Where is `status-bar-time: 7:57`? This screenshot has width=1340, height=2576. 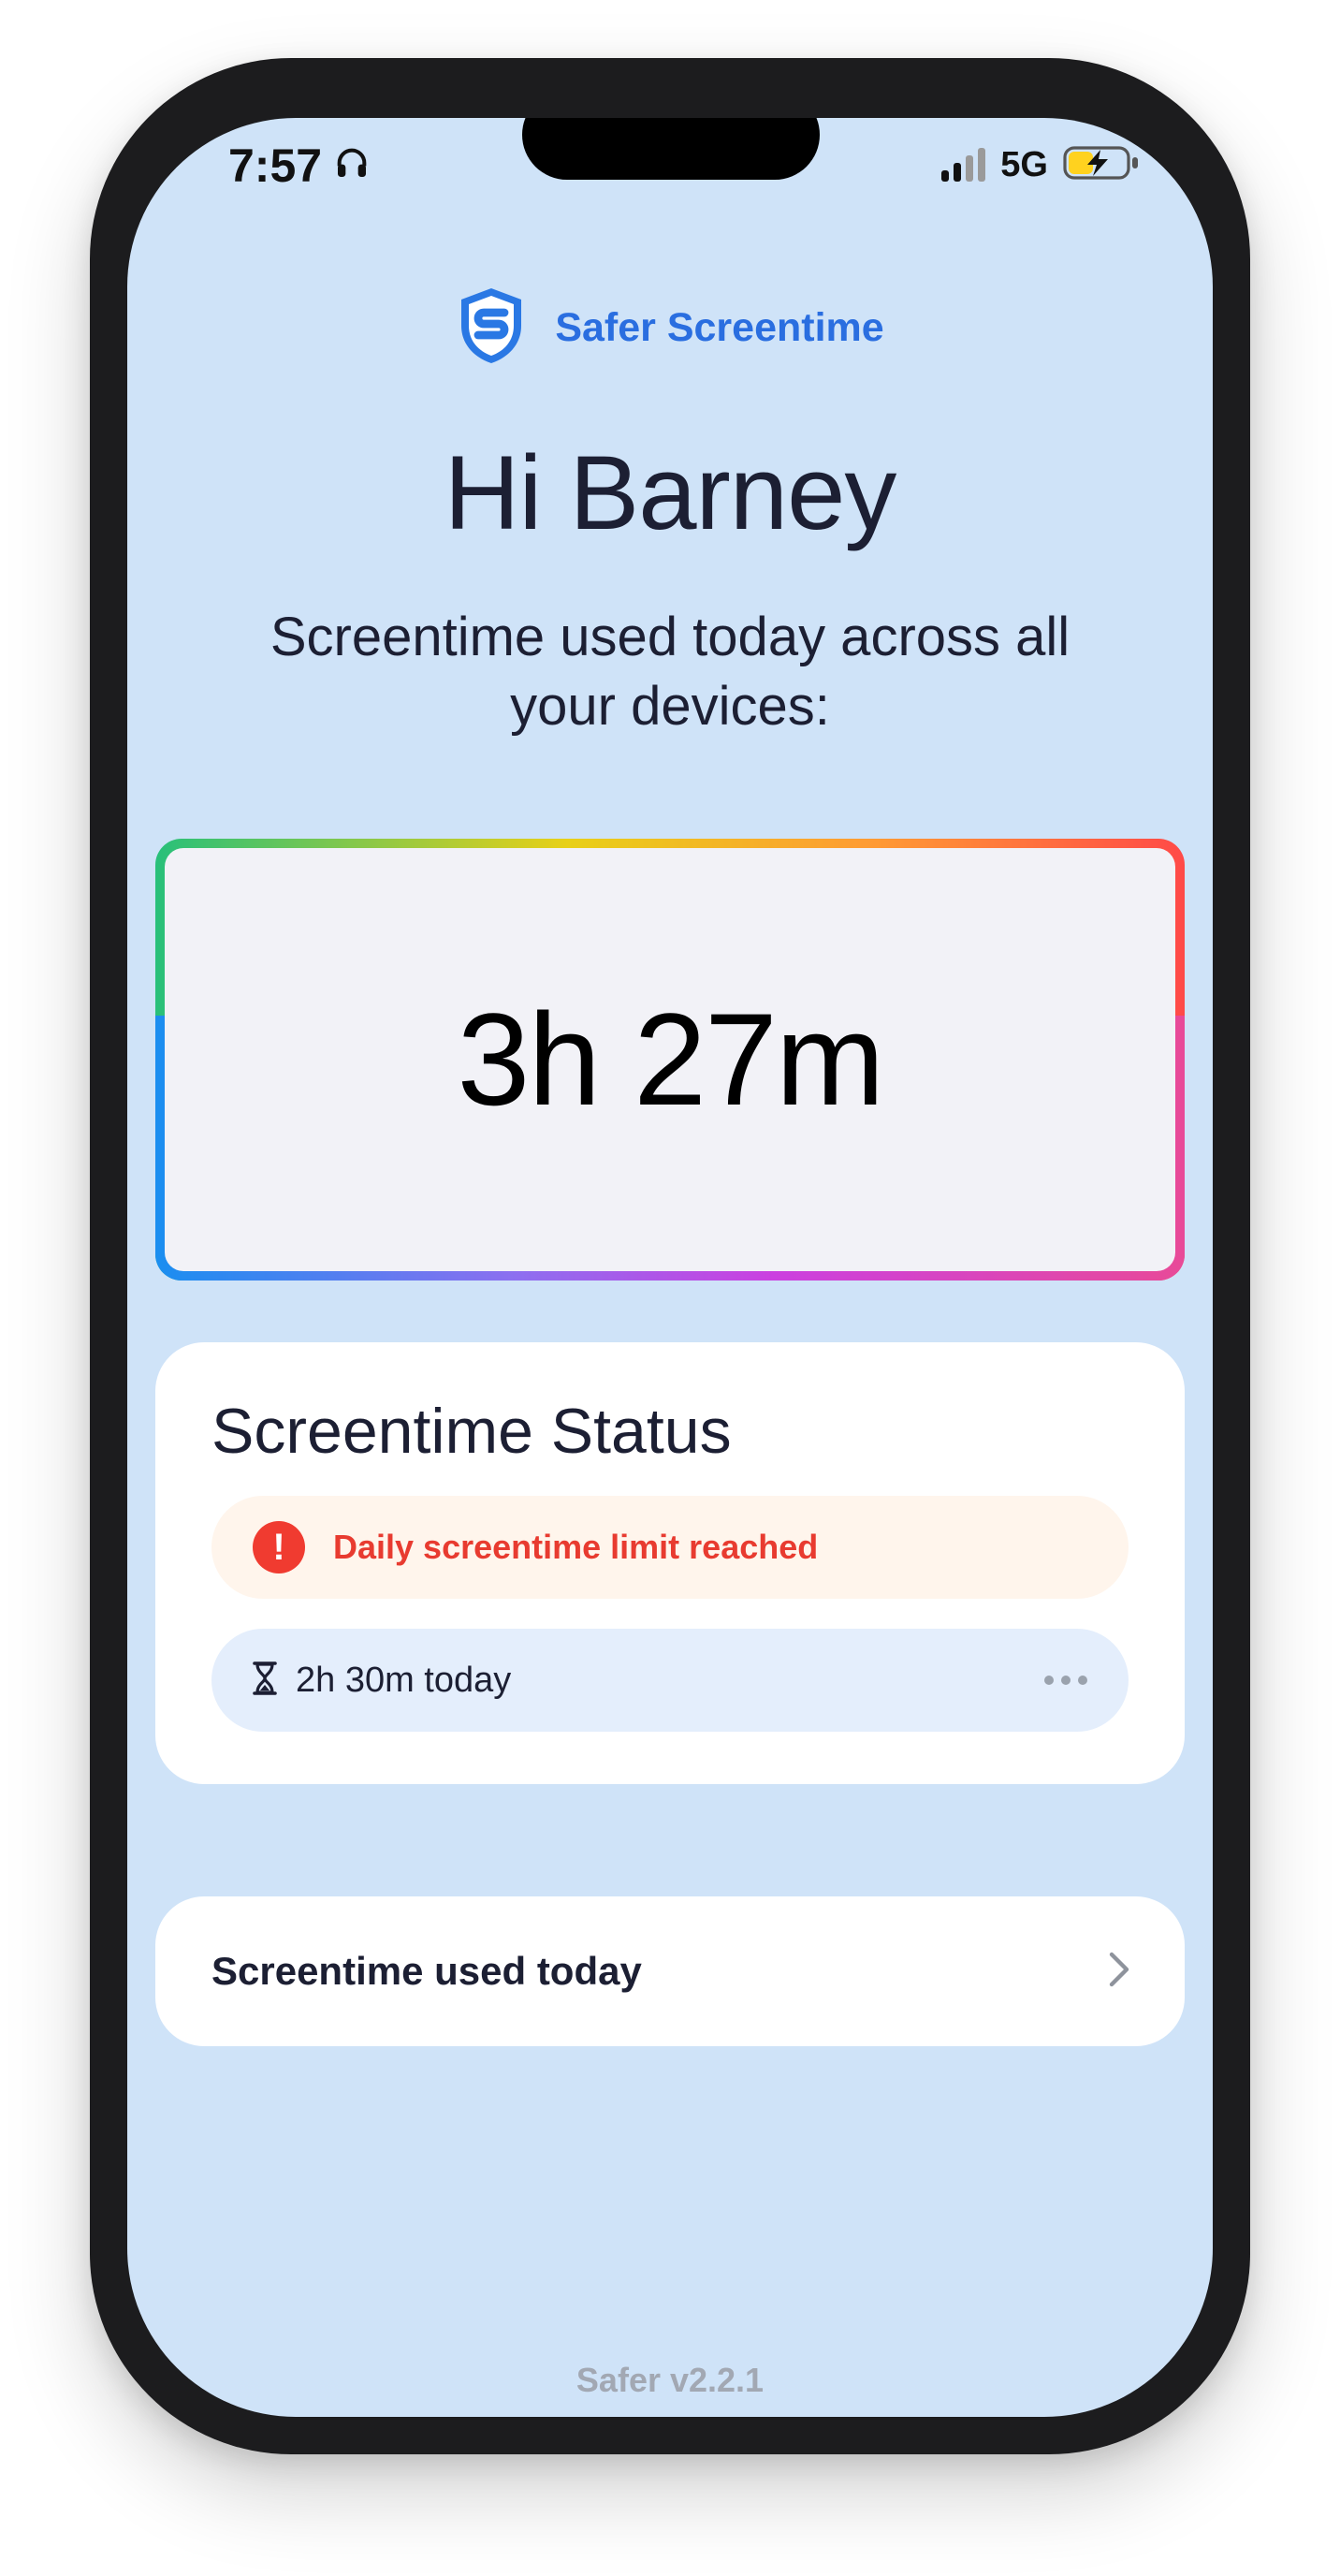
status-bar-time: 7:57 is located at coordinates (299, 166).